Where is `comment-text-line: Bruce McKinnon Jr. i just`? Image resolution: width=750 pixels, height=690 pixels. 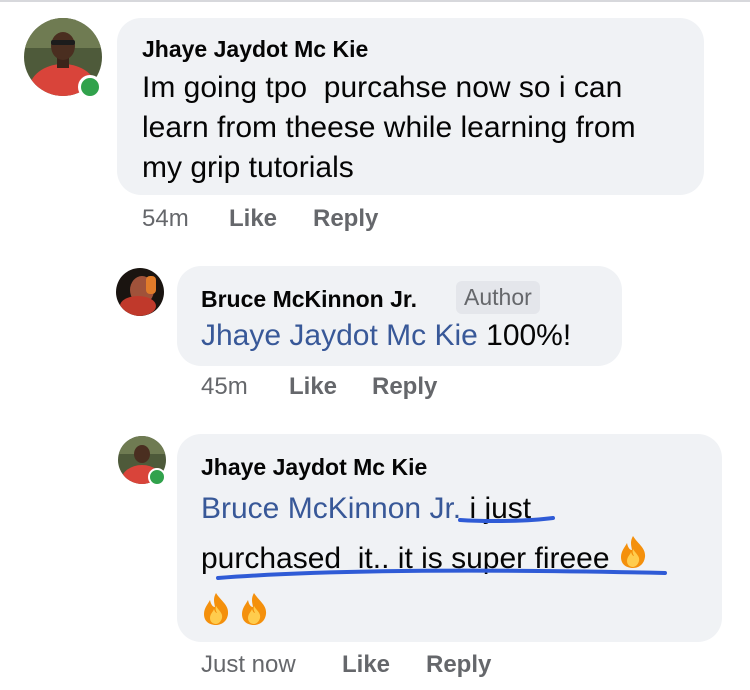 comment-text-line: Bruce McKinnon Jr. i just is located at coordinates (461, 509).